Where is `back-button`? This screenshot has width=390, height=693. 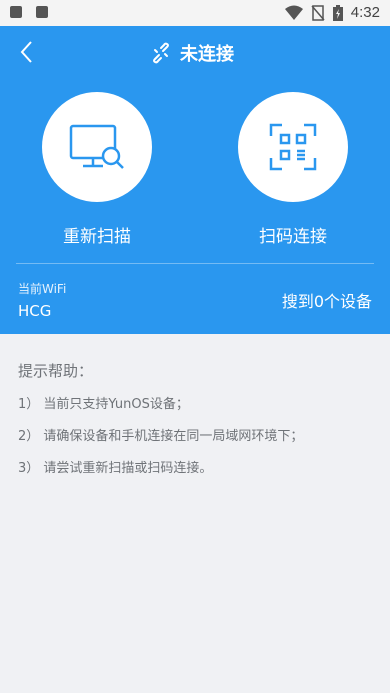 back-button is located at coordinates (28, 52).